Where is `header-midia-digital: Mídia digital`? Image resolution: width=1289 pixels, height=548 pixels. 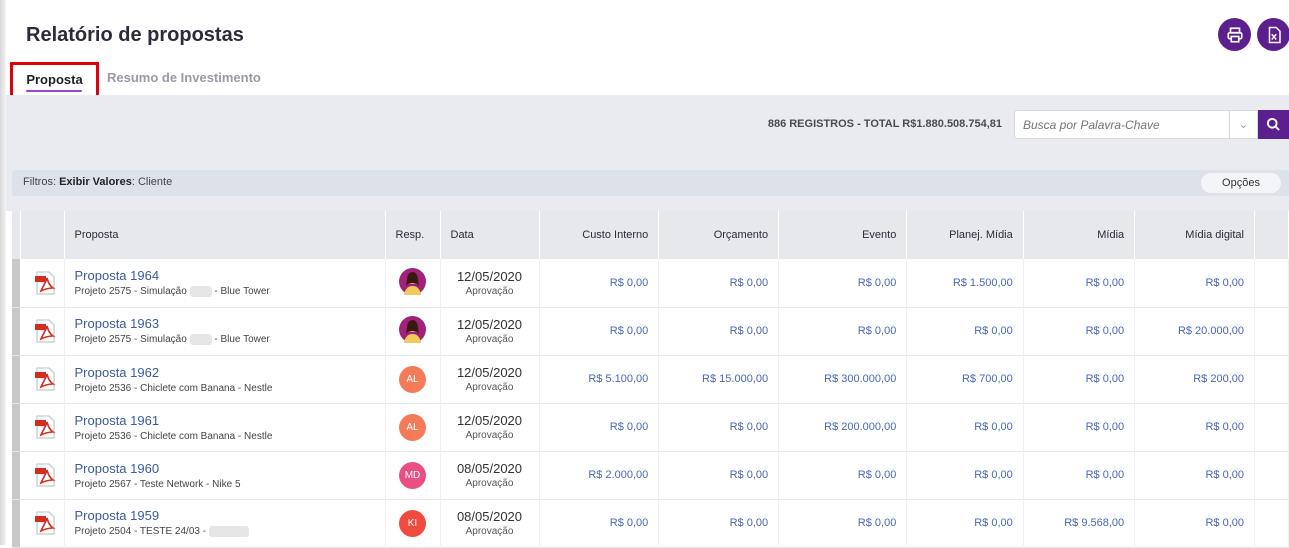
header-midia-digital: Mídia digital is located at coordinates (1194, 235).